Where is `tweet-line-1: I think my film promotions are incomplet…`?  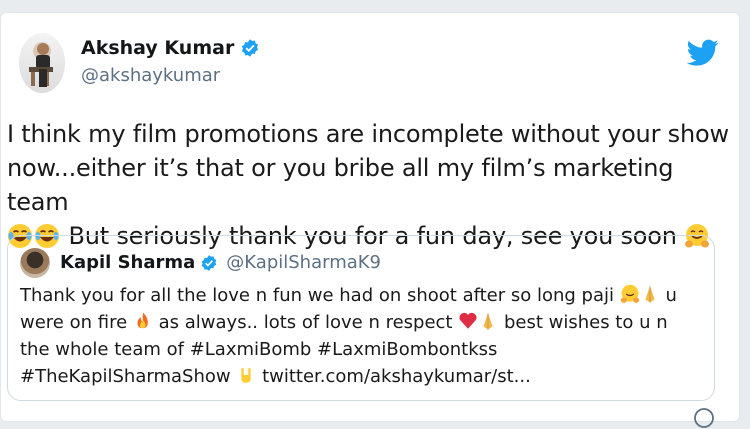
tweet-line-1: I think my film promotions are incomplet… is located at coordinates (368, 134).